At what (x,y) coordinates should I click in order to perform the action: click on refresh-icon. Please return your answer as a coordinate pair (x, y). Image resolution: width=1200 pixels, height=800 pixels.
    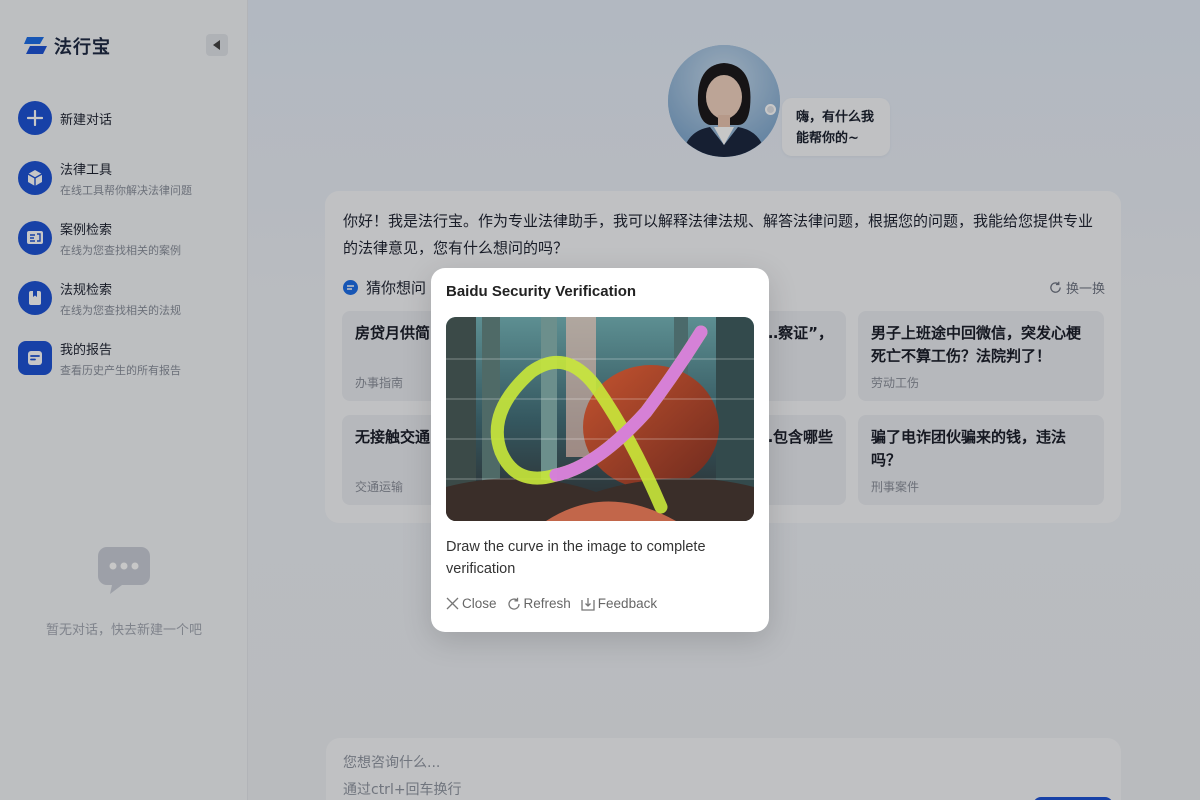
    Looking at the image, I should click on (513, 603).